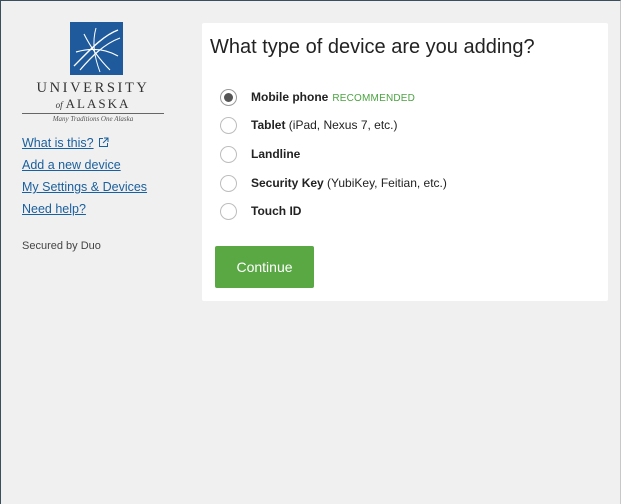 Image resolution: width=621 pixels, height=504 pixels. I want to click on option-detail: (YubiKey, Feitian, etc.), so click(385, 183).